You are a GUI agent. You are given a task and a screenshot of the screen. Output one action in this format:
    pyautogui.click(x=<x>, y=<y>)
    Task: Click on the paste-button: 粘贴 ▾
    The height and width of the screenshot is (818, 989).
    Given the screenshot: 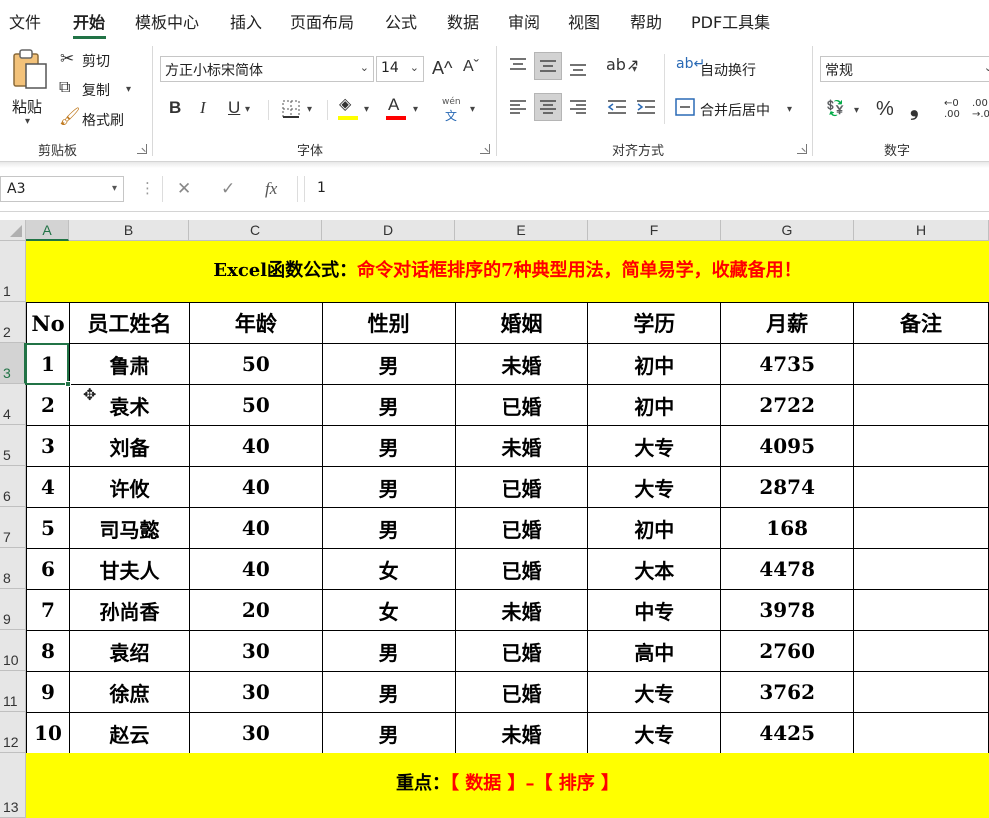 What is the action you would take?
    pyautogui.click(x=30, y=88)
    